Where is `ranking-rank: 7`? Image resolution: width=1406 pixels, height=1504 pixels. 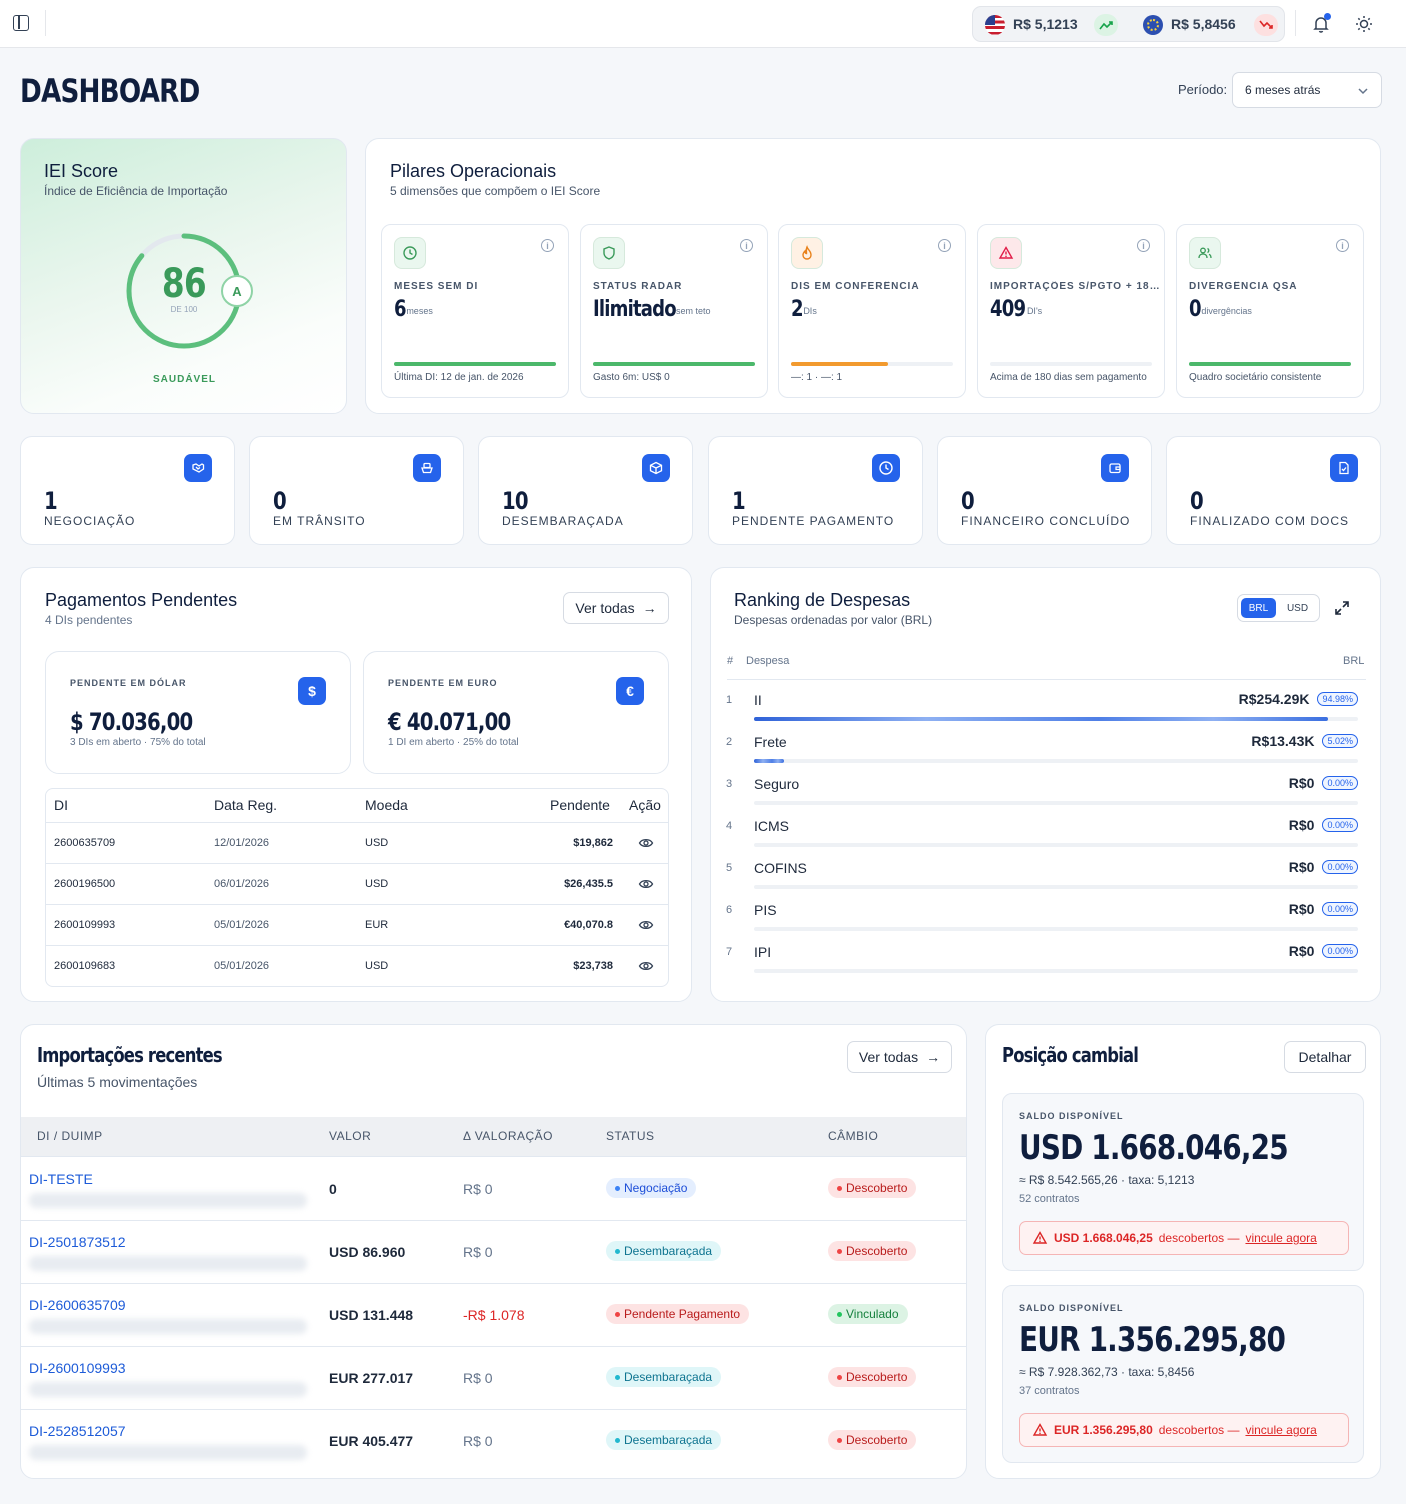 ranking-rank: 7 is located at coordinates (729, 952).